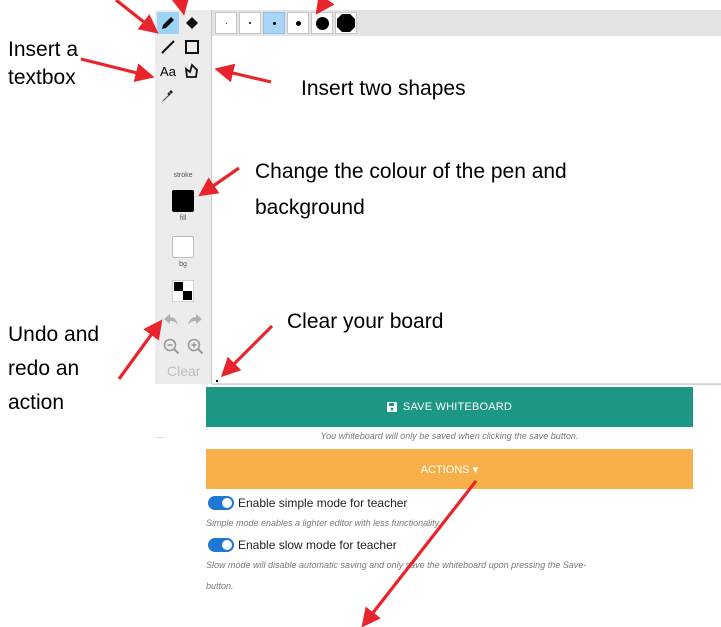  I want to click on text-tool: Aa, so click(168, 71).